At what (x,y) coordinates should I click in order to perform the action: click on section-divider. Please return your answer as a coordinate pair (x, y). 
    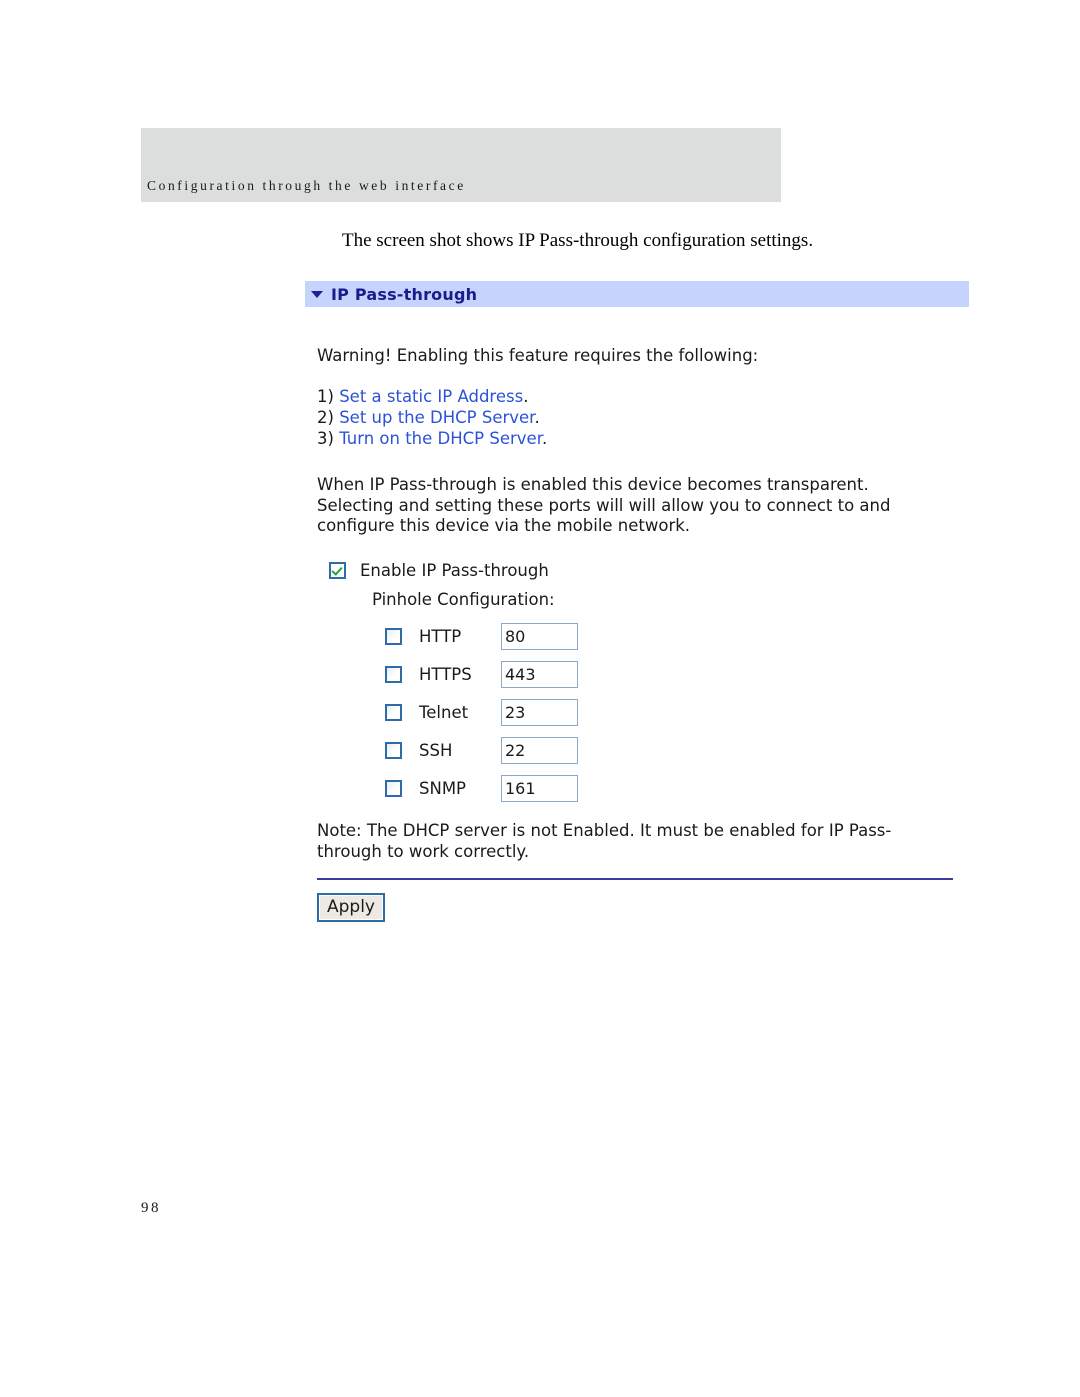
    Looking at the image, I should click on (635, 878).